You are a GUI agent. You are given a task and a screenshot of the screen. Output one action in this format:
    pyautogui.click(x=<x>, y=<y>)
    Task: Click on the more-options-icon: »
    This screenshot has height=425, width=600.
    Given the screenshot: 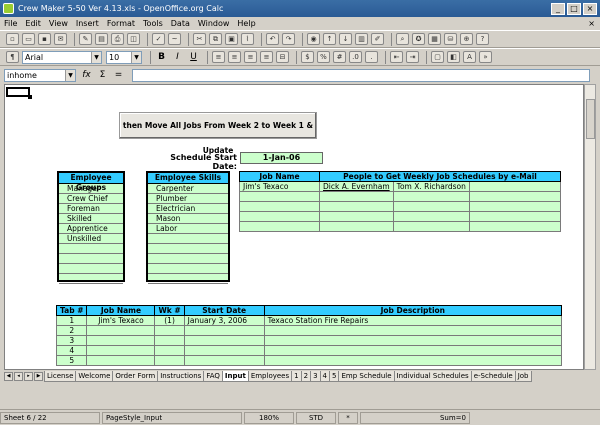 What is the action you would take?
    pyautogui.click(x=485, y=57)
    